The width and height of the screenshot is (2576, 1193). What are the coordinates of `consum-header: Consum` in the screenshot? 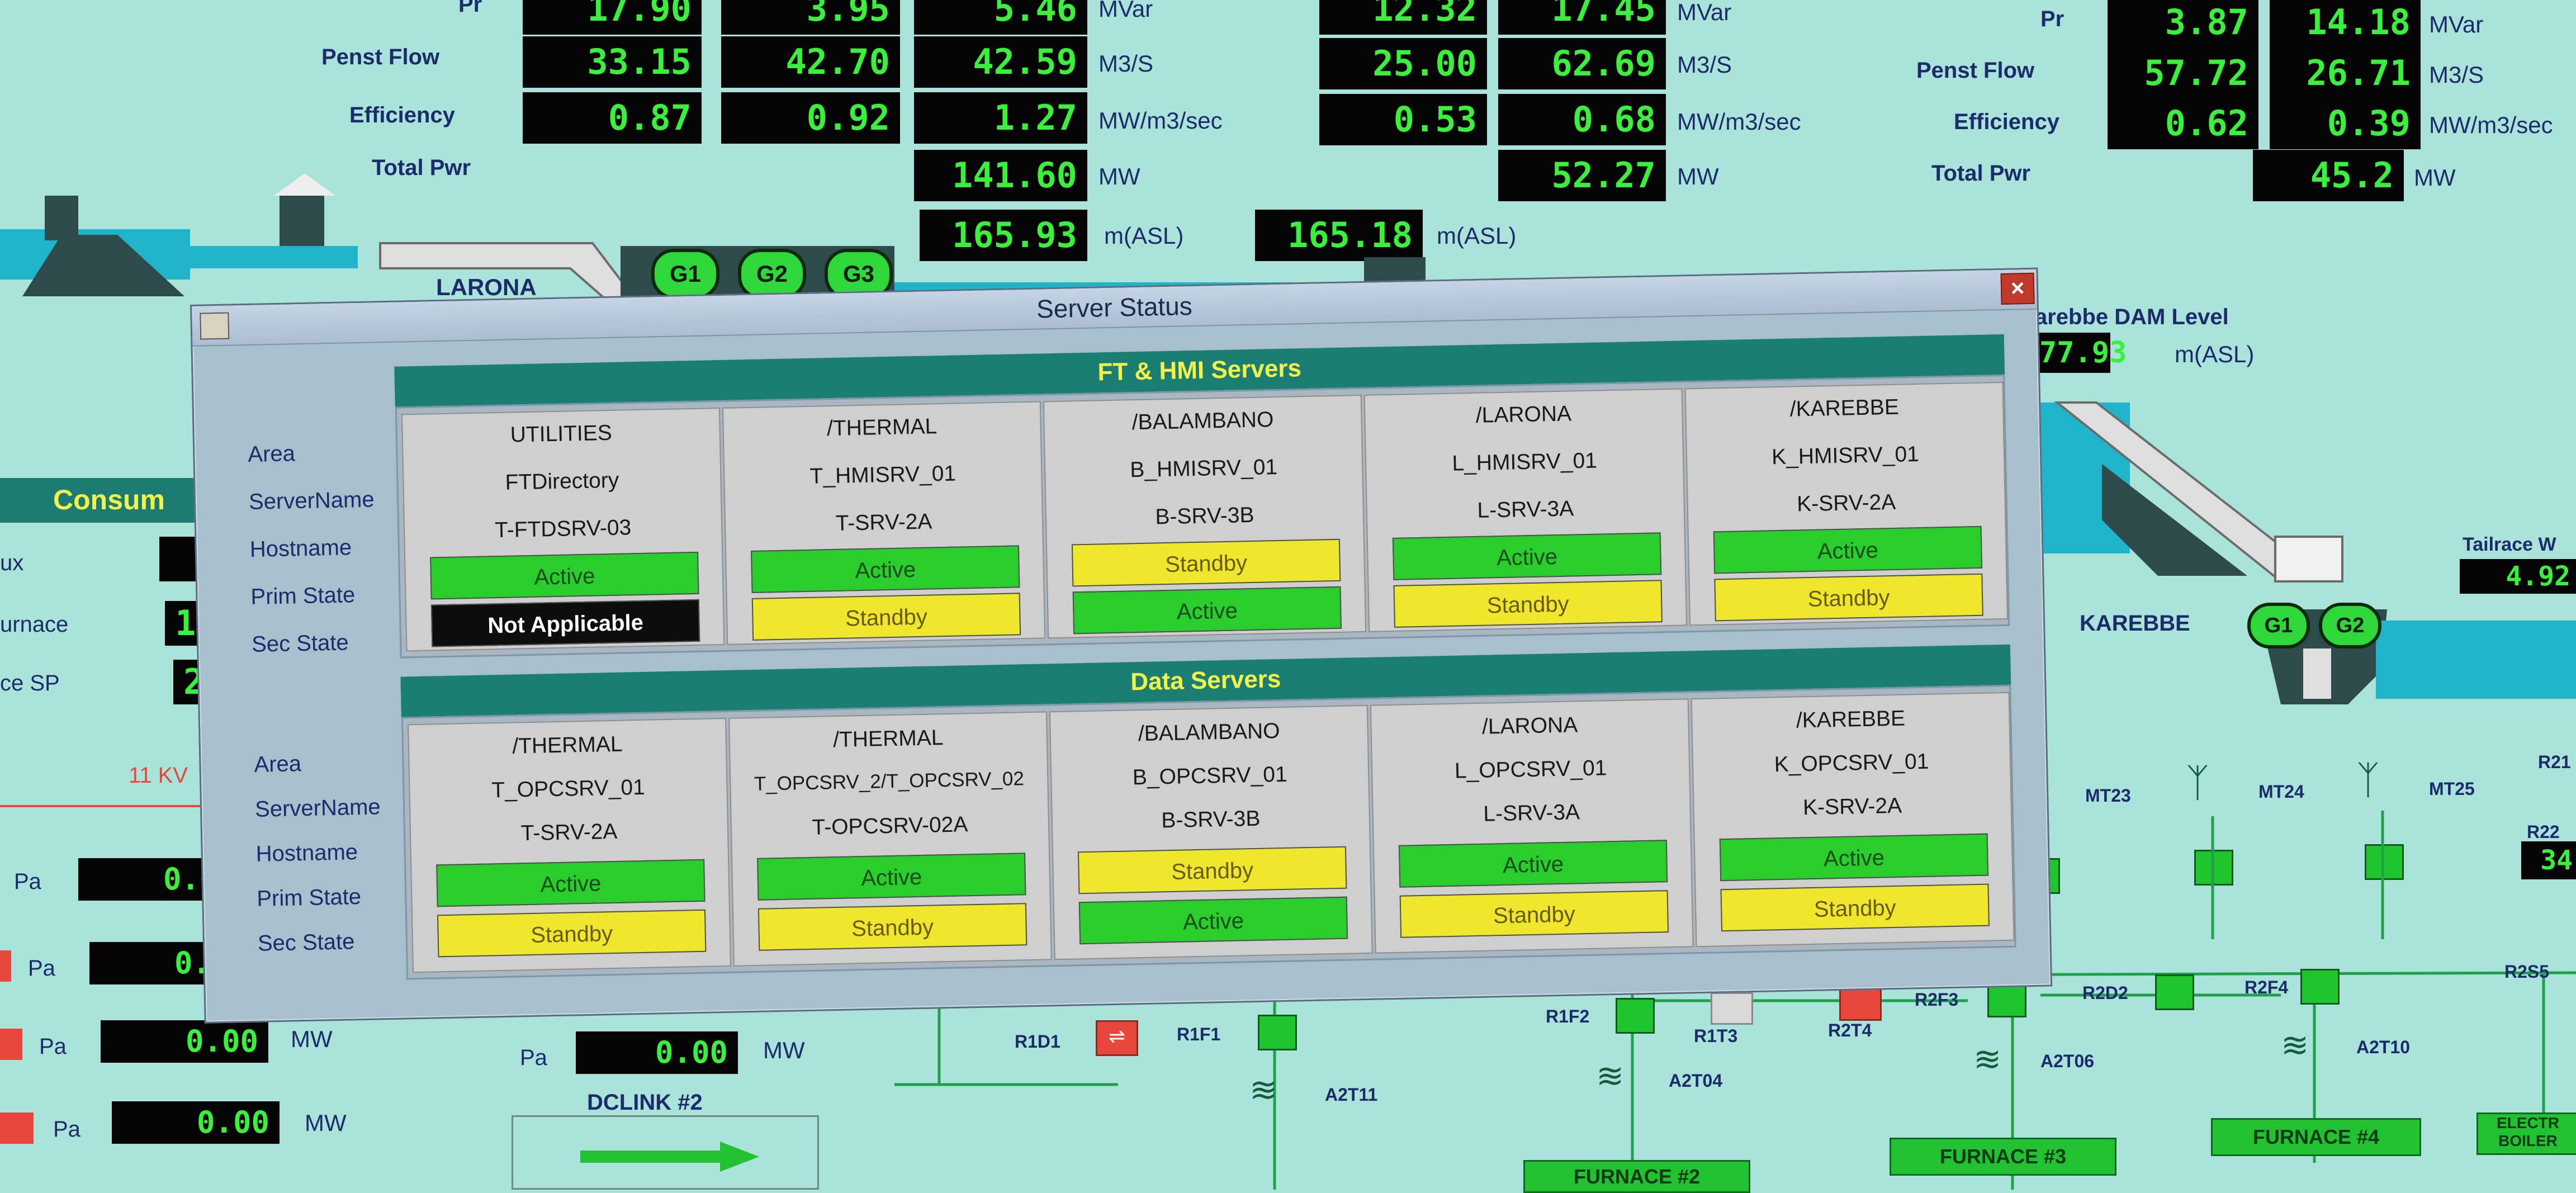 It's located at (100, 501).